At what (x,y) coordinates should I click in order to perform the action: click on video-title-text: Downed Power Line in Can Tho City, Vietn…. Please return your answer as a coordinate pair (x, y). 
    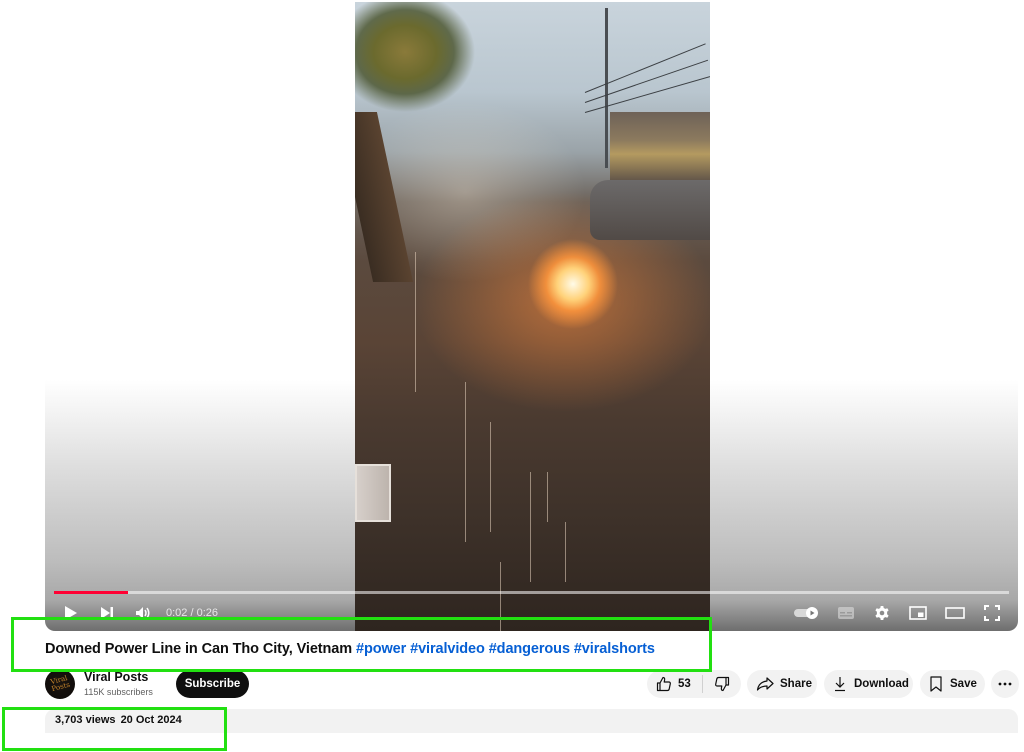
    Looking at the image, I should click on (199, 649).